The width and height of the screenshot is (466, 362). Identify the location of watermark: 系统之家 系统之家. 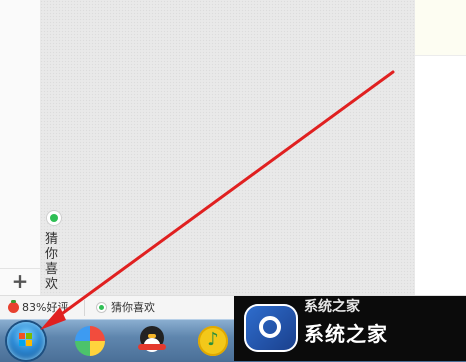
(350, 328).